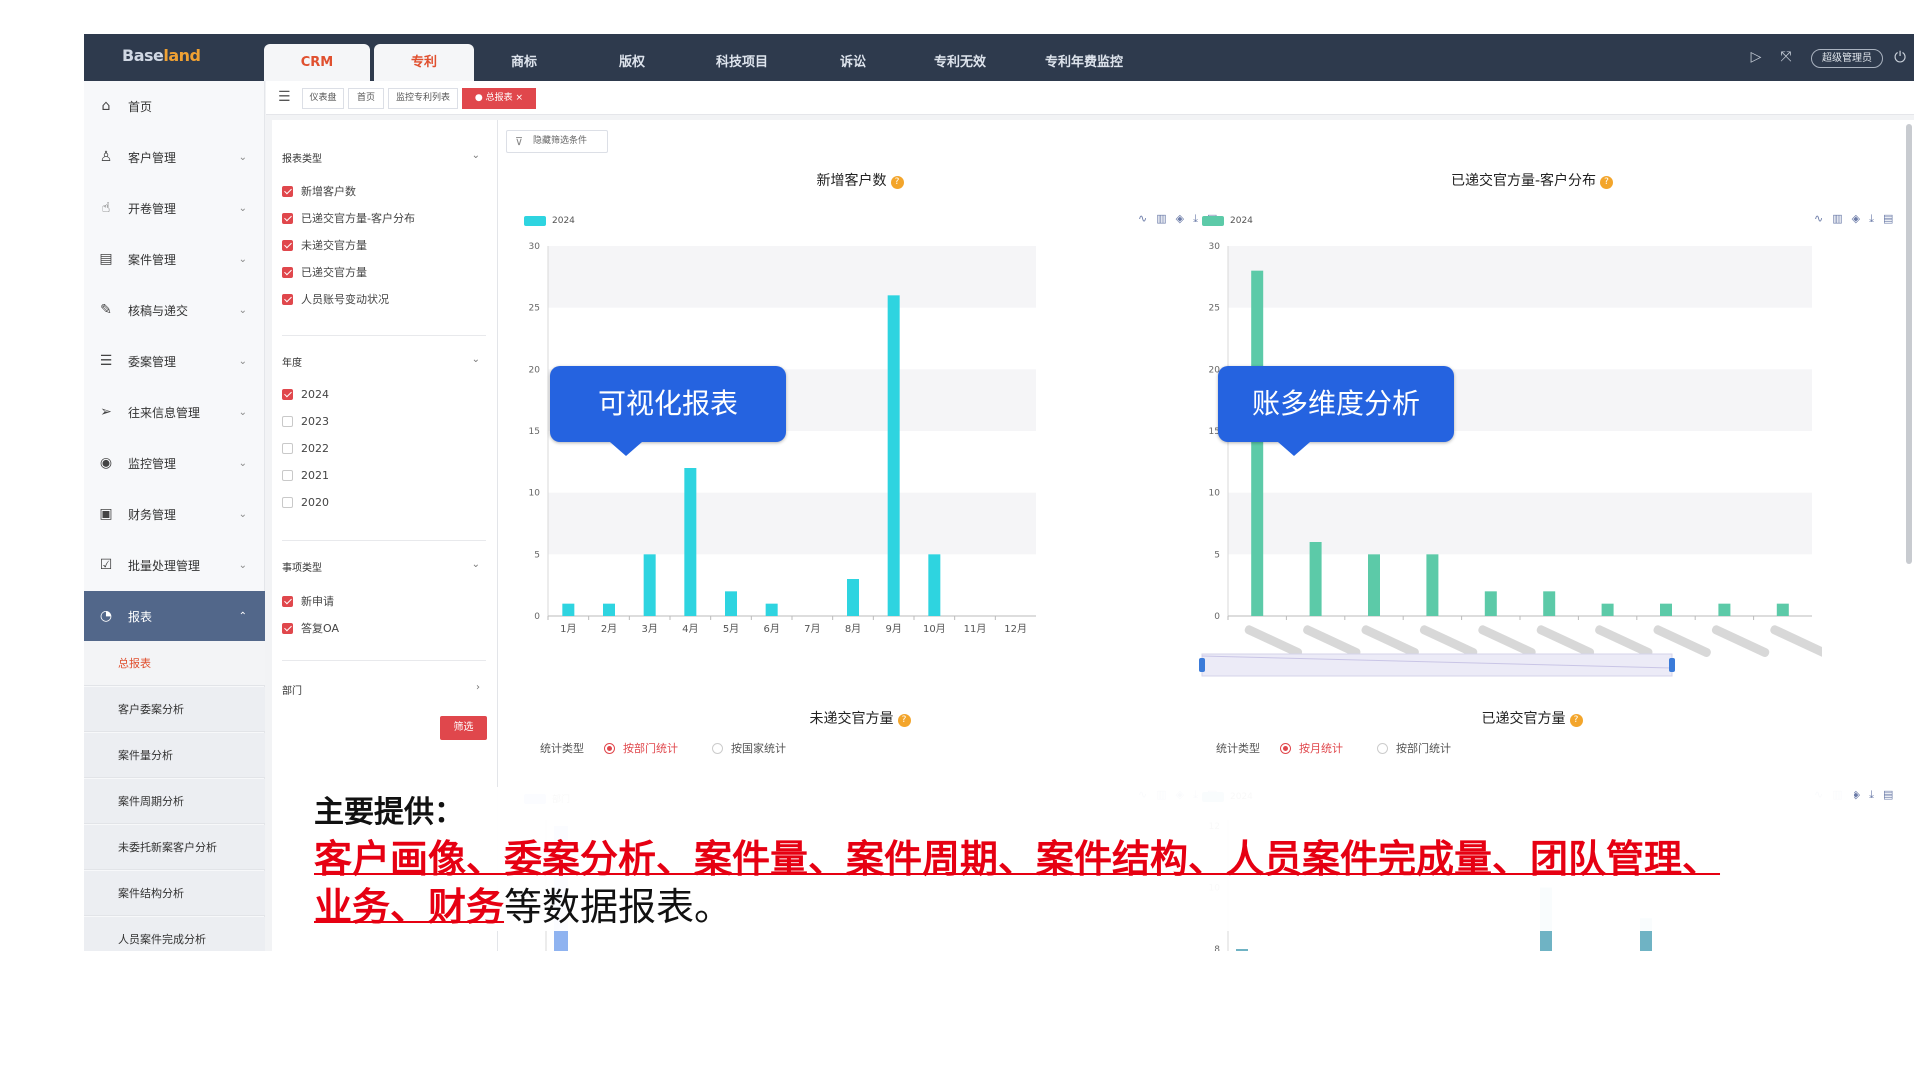  I want to click on x-tick-label: 12月, so click(1015, 629).